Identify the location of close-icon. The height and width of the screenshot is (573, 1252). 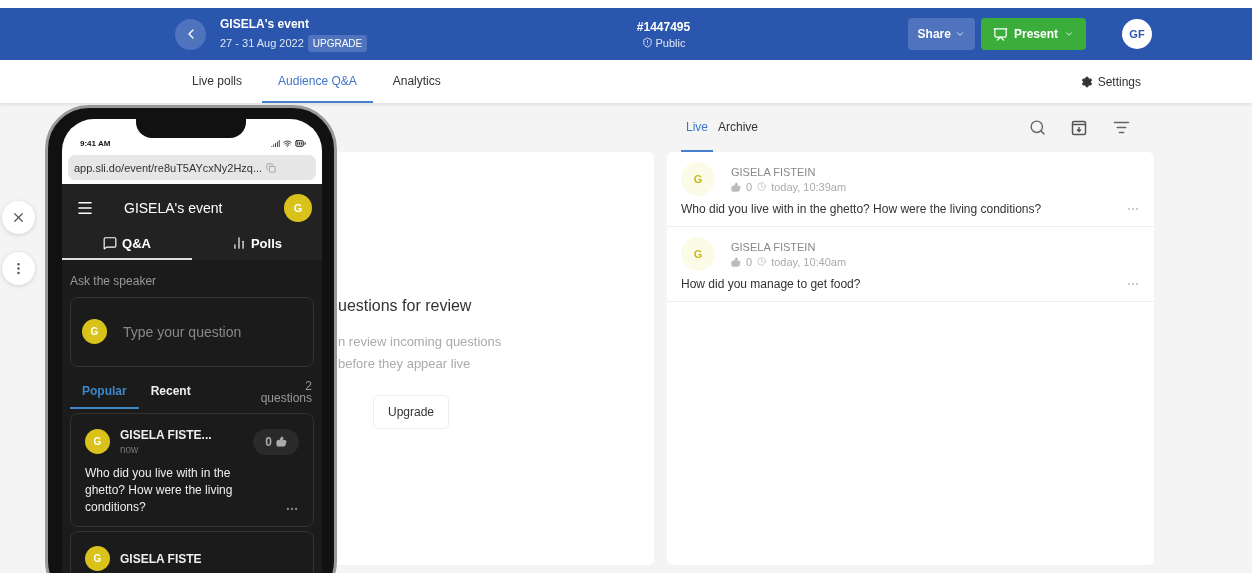
(18, 217).